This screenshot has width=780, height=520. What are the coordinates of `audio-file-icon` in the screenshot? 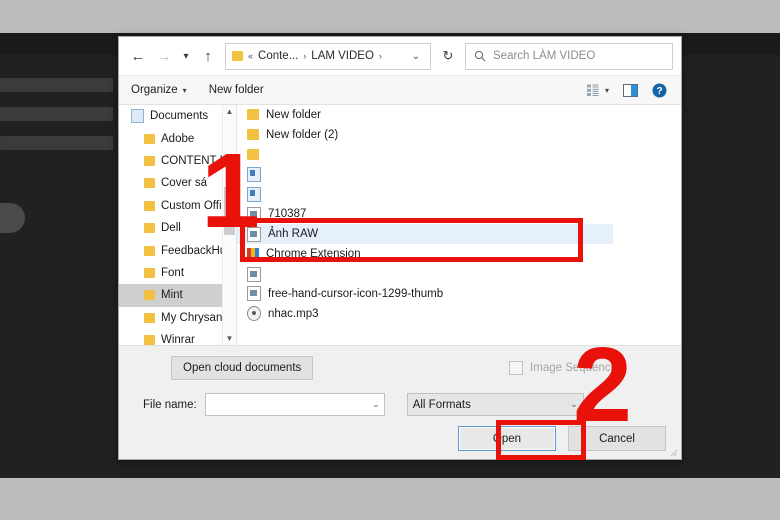 It's located at (254, 314).